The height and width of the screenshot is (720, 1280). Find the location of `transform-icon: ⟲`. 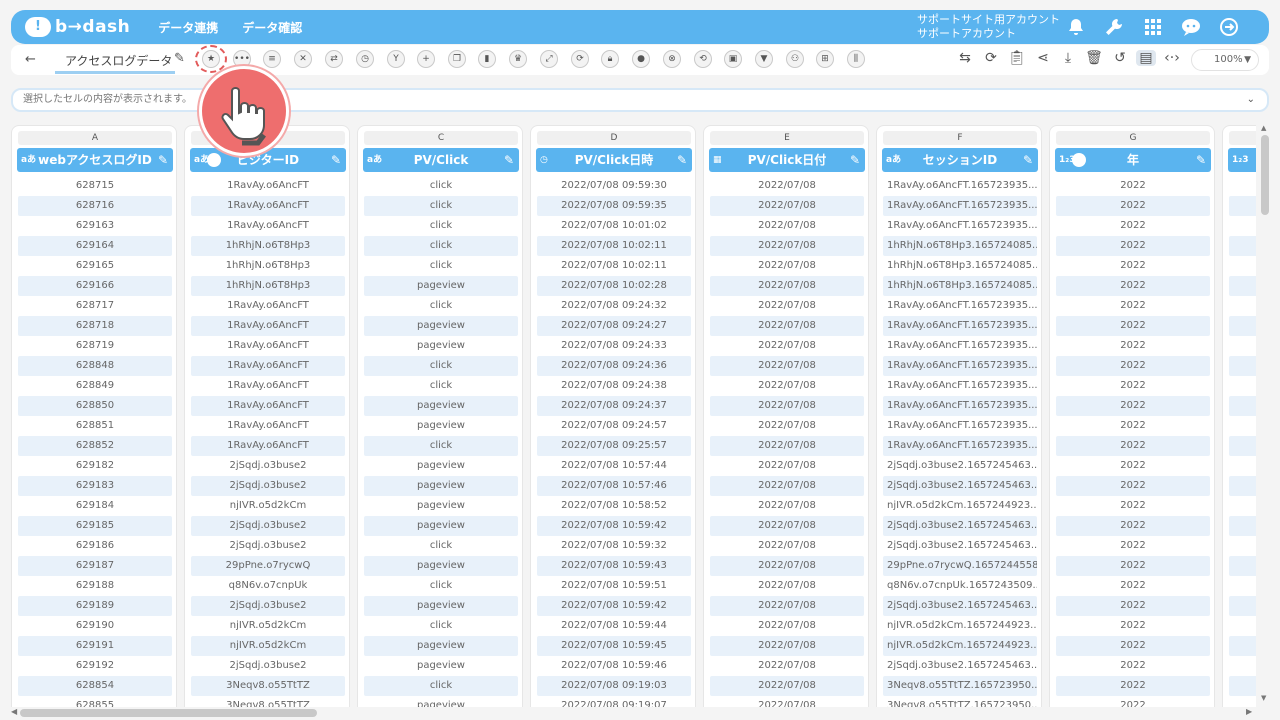

transform-icon: ⟲ is located at coordinates (703, 59).